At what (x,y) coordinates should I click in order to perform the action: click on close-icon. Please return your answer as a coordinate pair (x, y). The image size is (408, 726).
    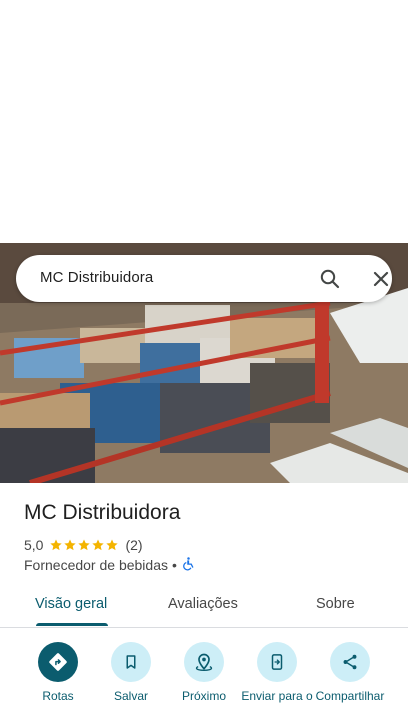
    Looking at the image, I should click on (381, 279).